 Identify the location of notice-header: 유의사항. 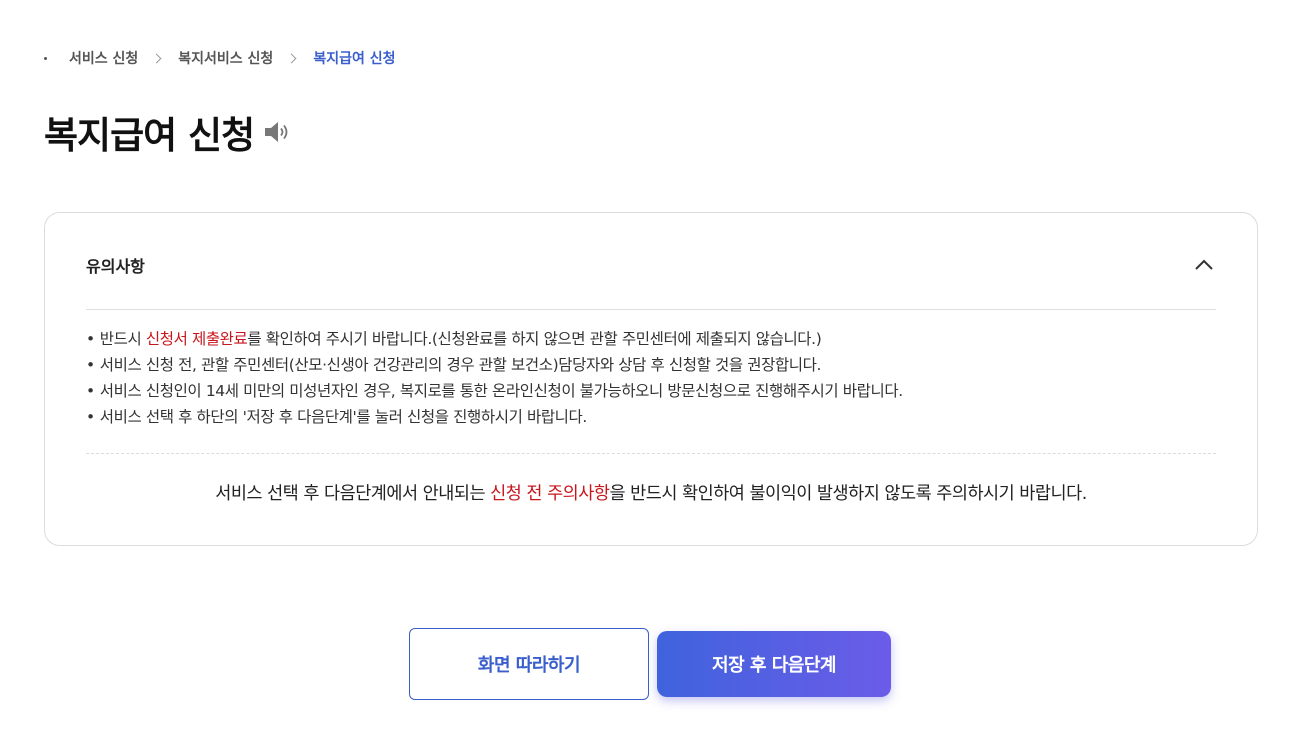
(651, 261).